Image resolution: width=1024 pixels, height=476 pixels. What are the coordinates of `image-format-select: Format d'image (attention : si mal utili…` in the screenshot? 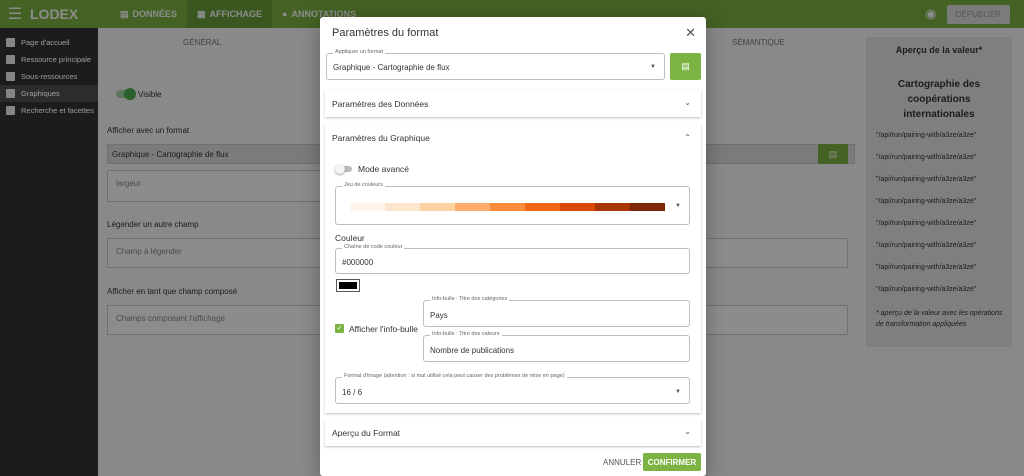 It's located at (512, 388).